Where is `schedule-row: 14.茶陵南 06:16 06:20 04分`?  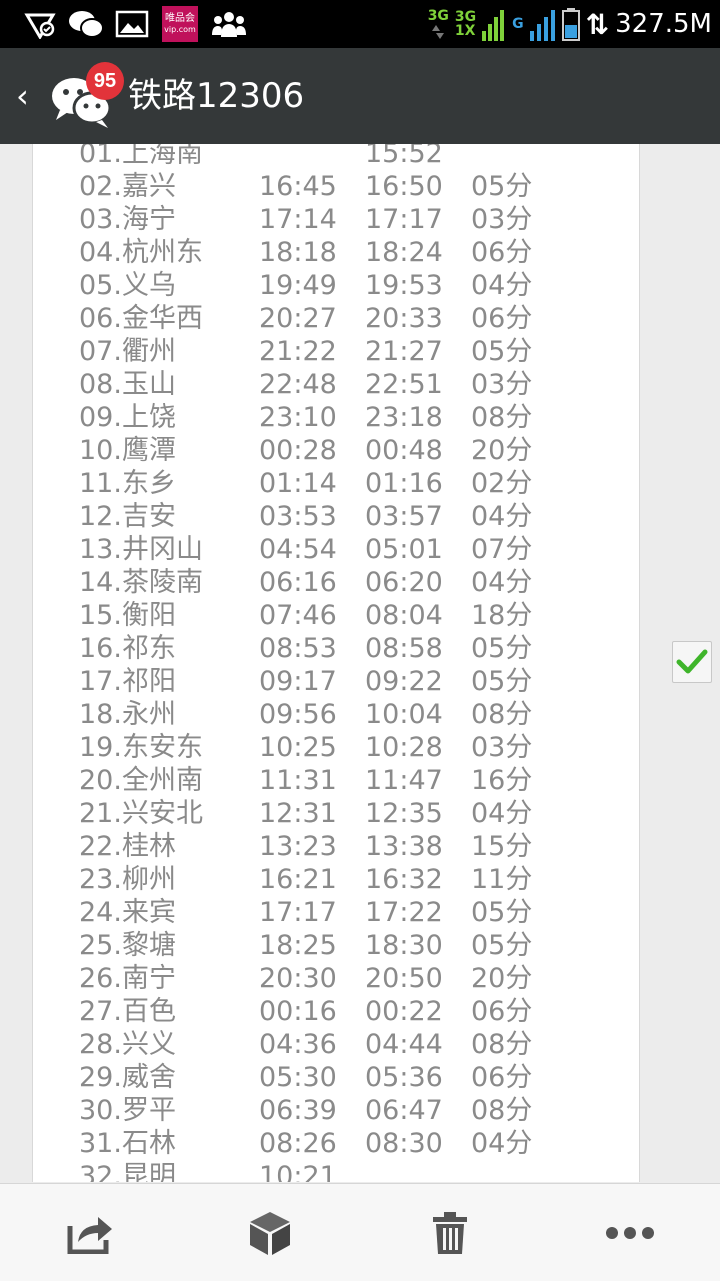 schedule-row: 14.茶陵南 06:16 06:20 04分 is located at coordinates (336, 582).